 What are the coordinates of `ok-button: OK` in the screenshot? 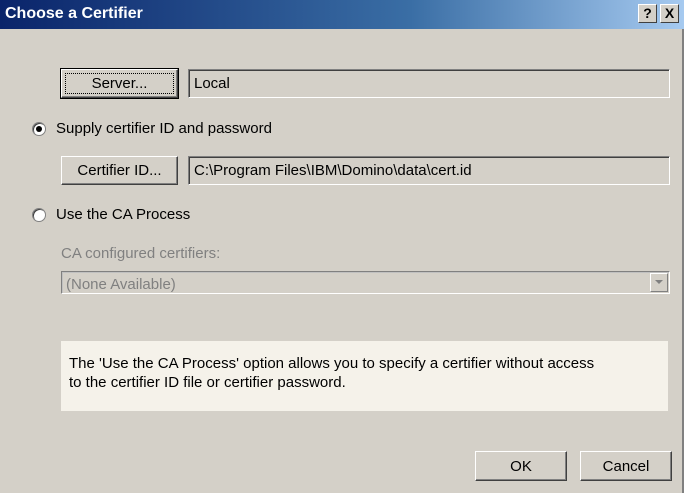 It's located at (521, 466).